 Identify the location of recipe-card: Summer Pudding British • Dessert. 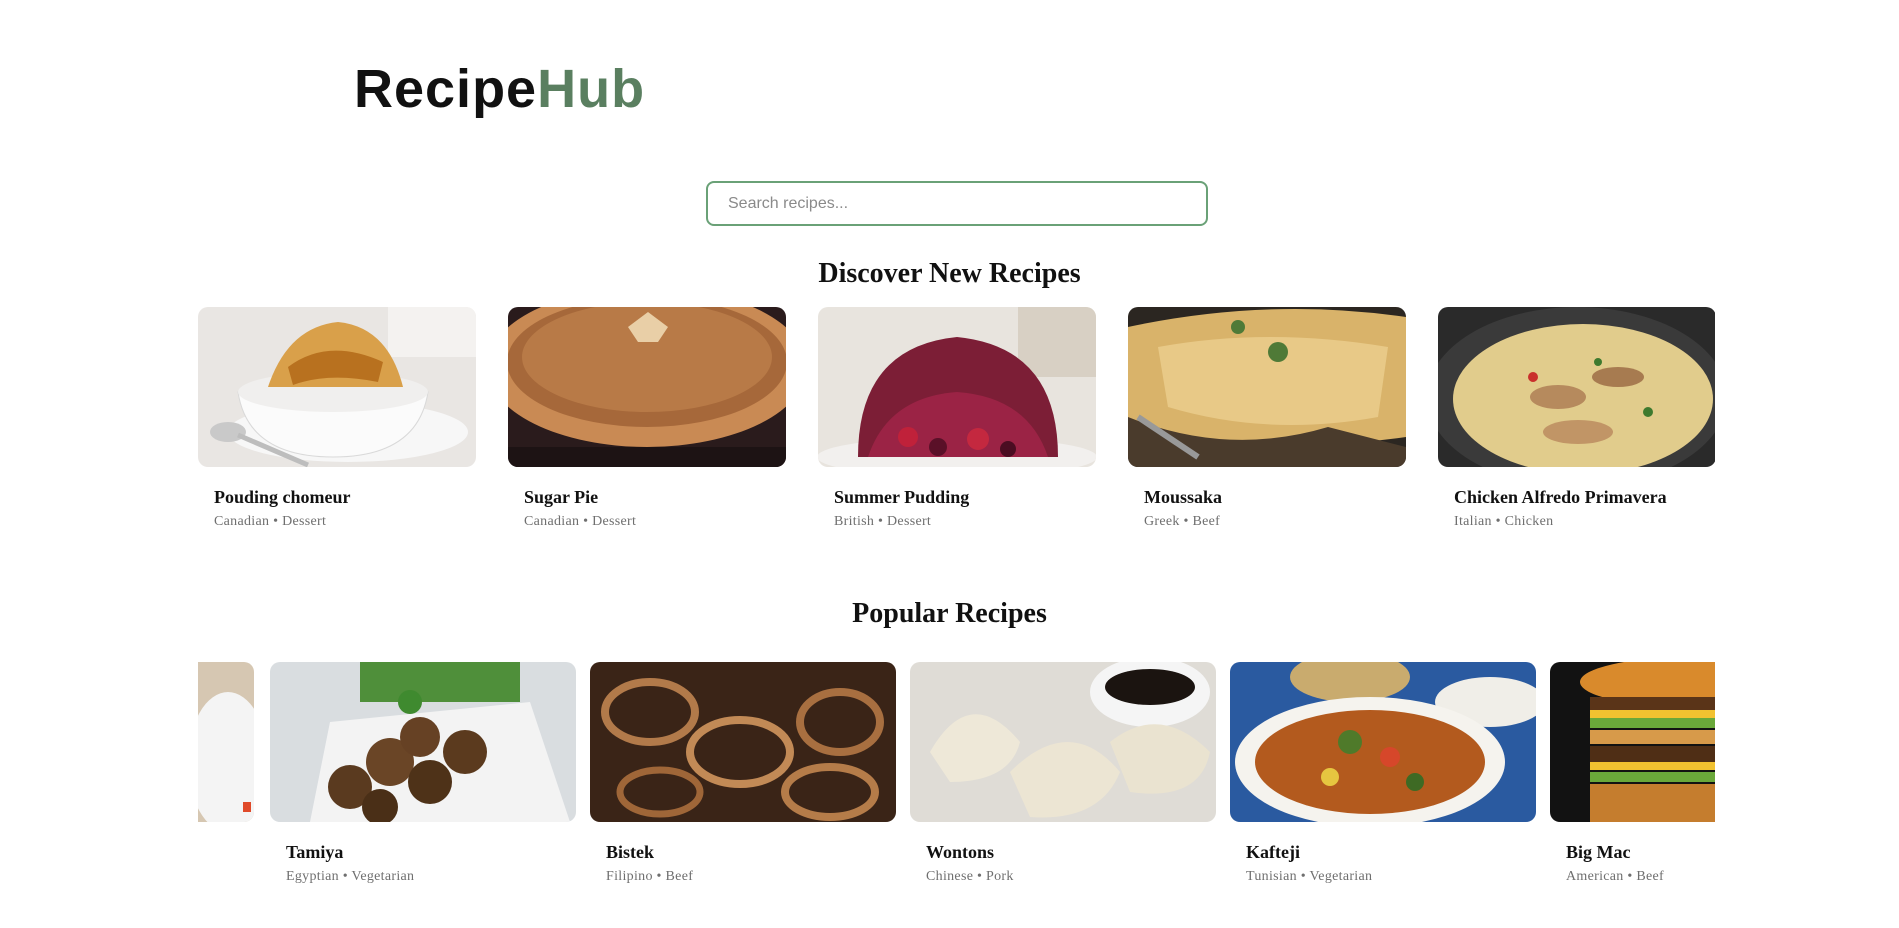
(957, 418).